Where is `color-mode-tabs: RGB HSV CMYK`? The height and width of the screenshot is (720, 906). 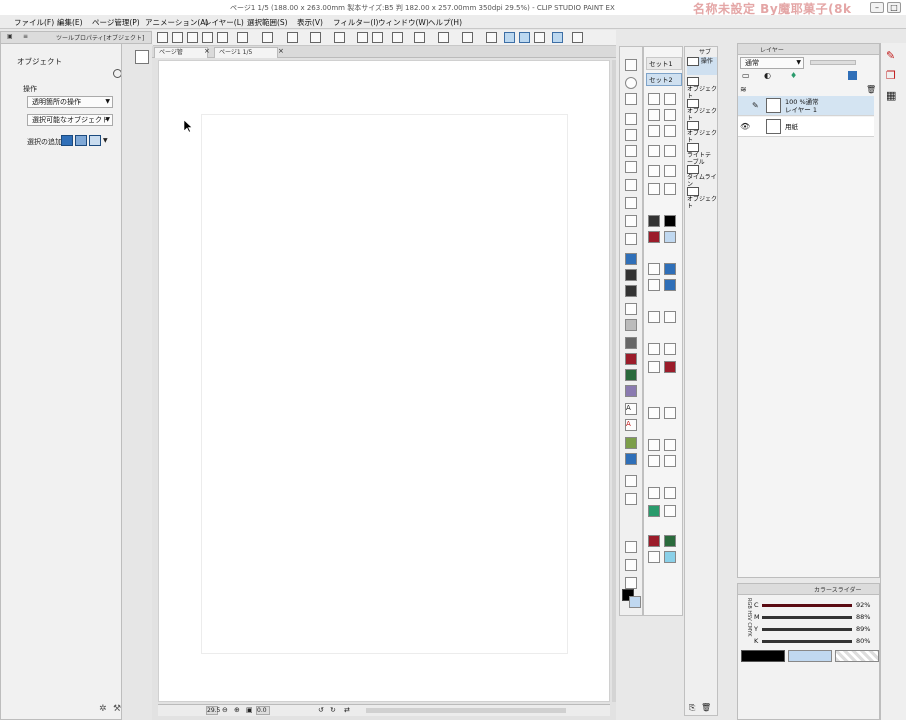
color-mode-tabs: RGB HSV CMYK is located at coordinates (746, 624).